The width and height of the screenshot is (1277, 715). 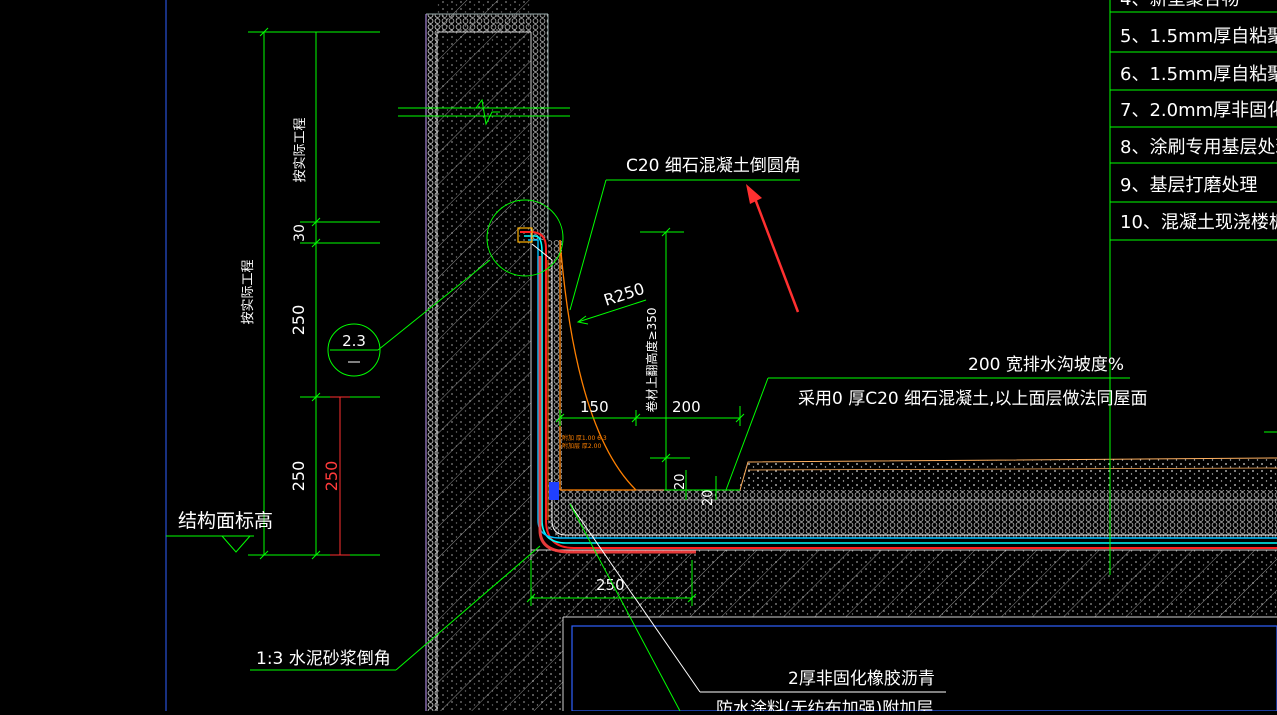 What do you see at coordinates (1179, 5) in the screenshot?
I see `legend-item-4: 4、新型聚合物` at bounding box center [1179, 5].